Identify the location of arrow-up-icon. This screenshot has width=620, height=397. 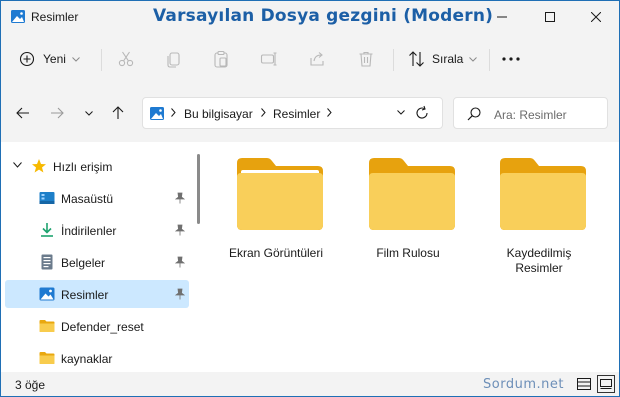
(118, 112).